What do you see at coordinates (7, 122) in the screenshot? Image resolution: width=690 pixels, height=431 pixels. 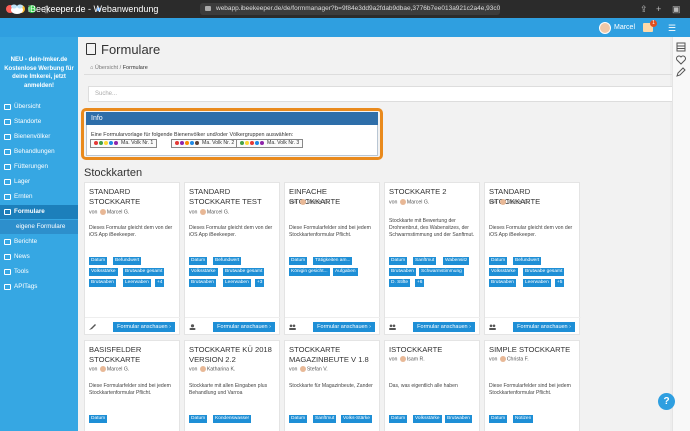 I see `pin-icon` at bounding box center [7, 122].